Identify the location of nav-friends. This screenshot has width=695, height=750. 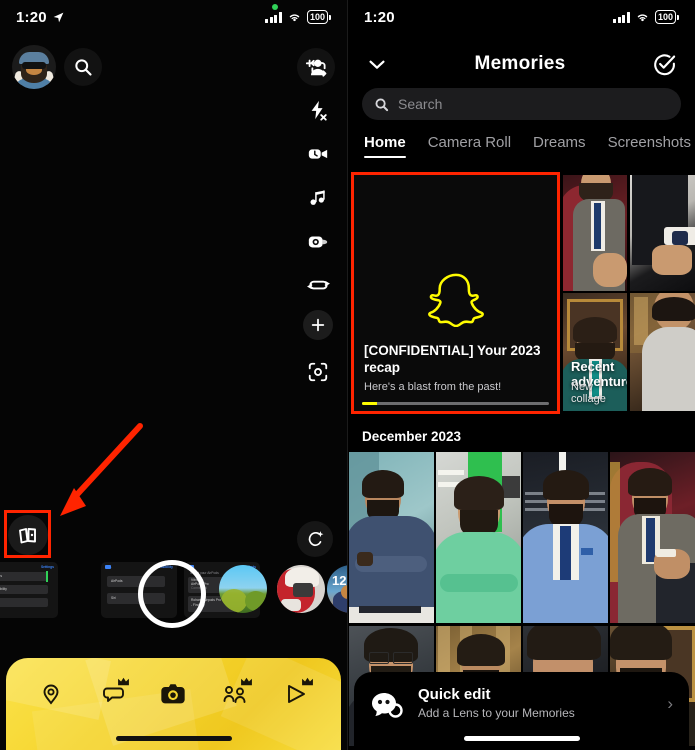
(235, 694).